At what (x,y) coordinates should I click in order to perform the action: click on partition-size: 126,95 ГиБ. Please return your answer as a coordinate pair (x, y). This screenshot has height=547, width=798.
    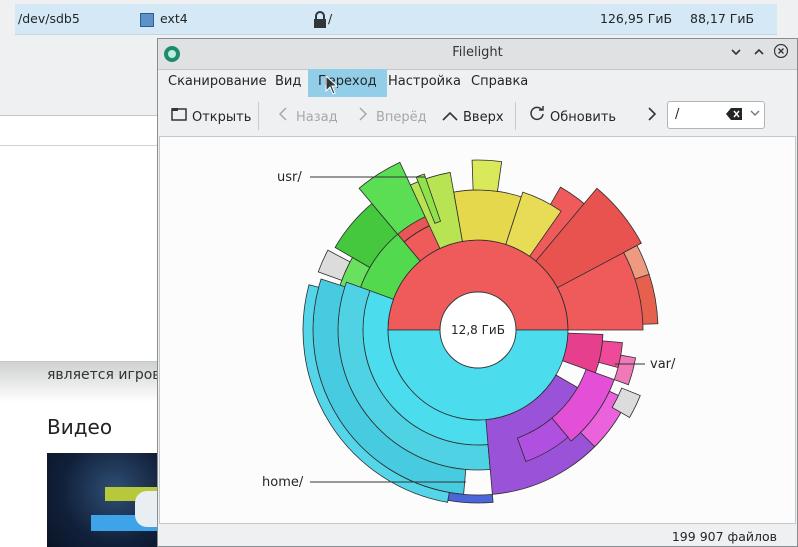
    Looking at the image, I should click on (636, 18).